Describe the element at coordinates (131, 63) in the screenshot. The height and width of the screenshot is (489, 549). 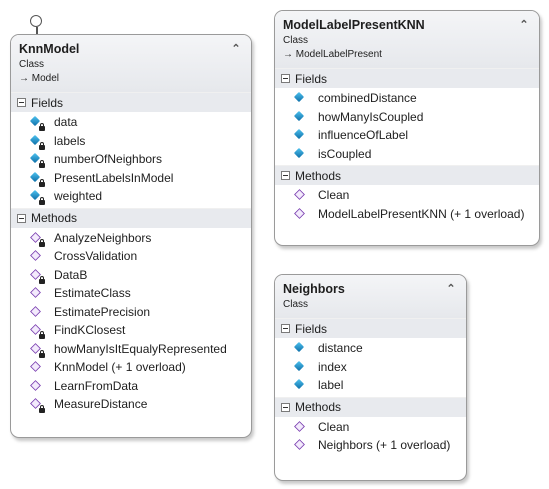
I see `class-header: KnnModel Class → Model ⌃` at that location.